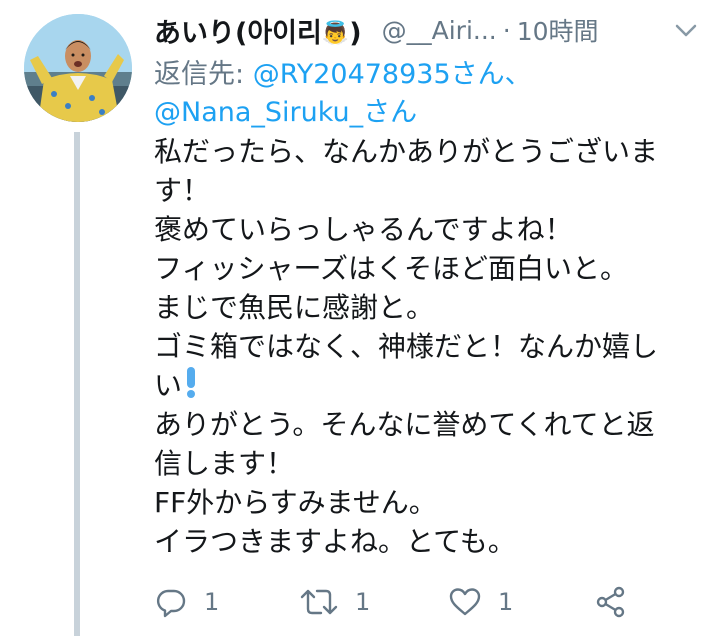  Describe the element at coordinates (379, 74) in the screenshot. I see `mention-link: @RY20478935さん` at that location.